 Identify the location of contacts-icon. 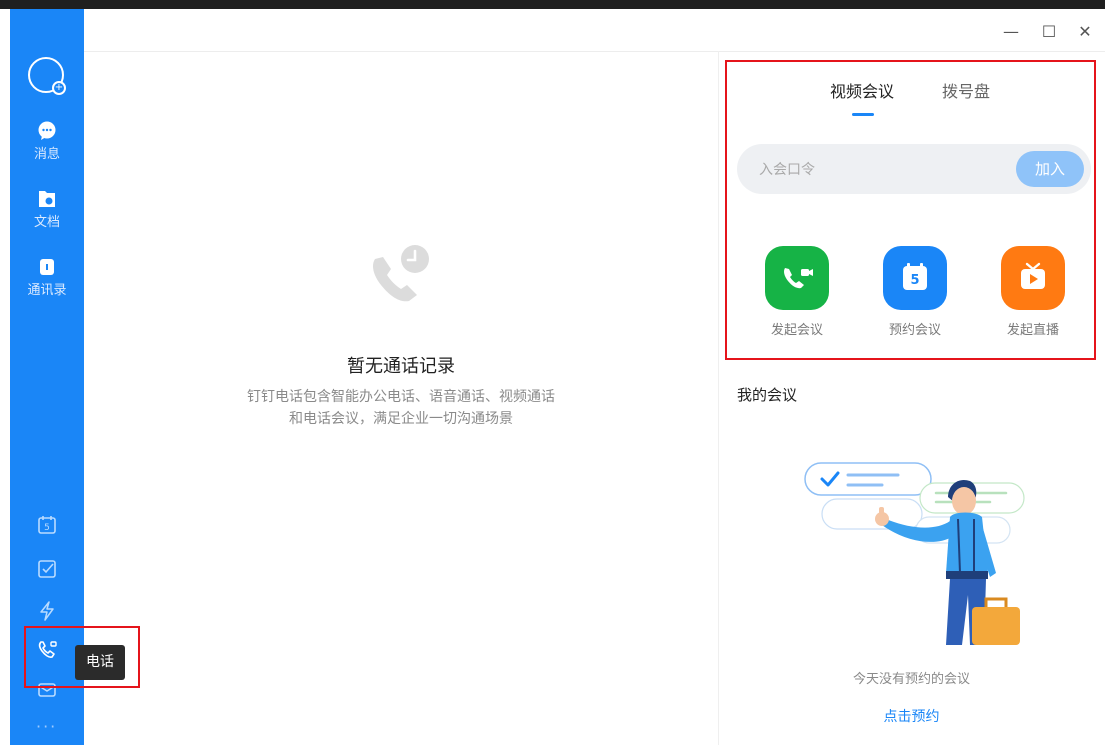
(47, 267).